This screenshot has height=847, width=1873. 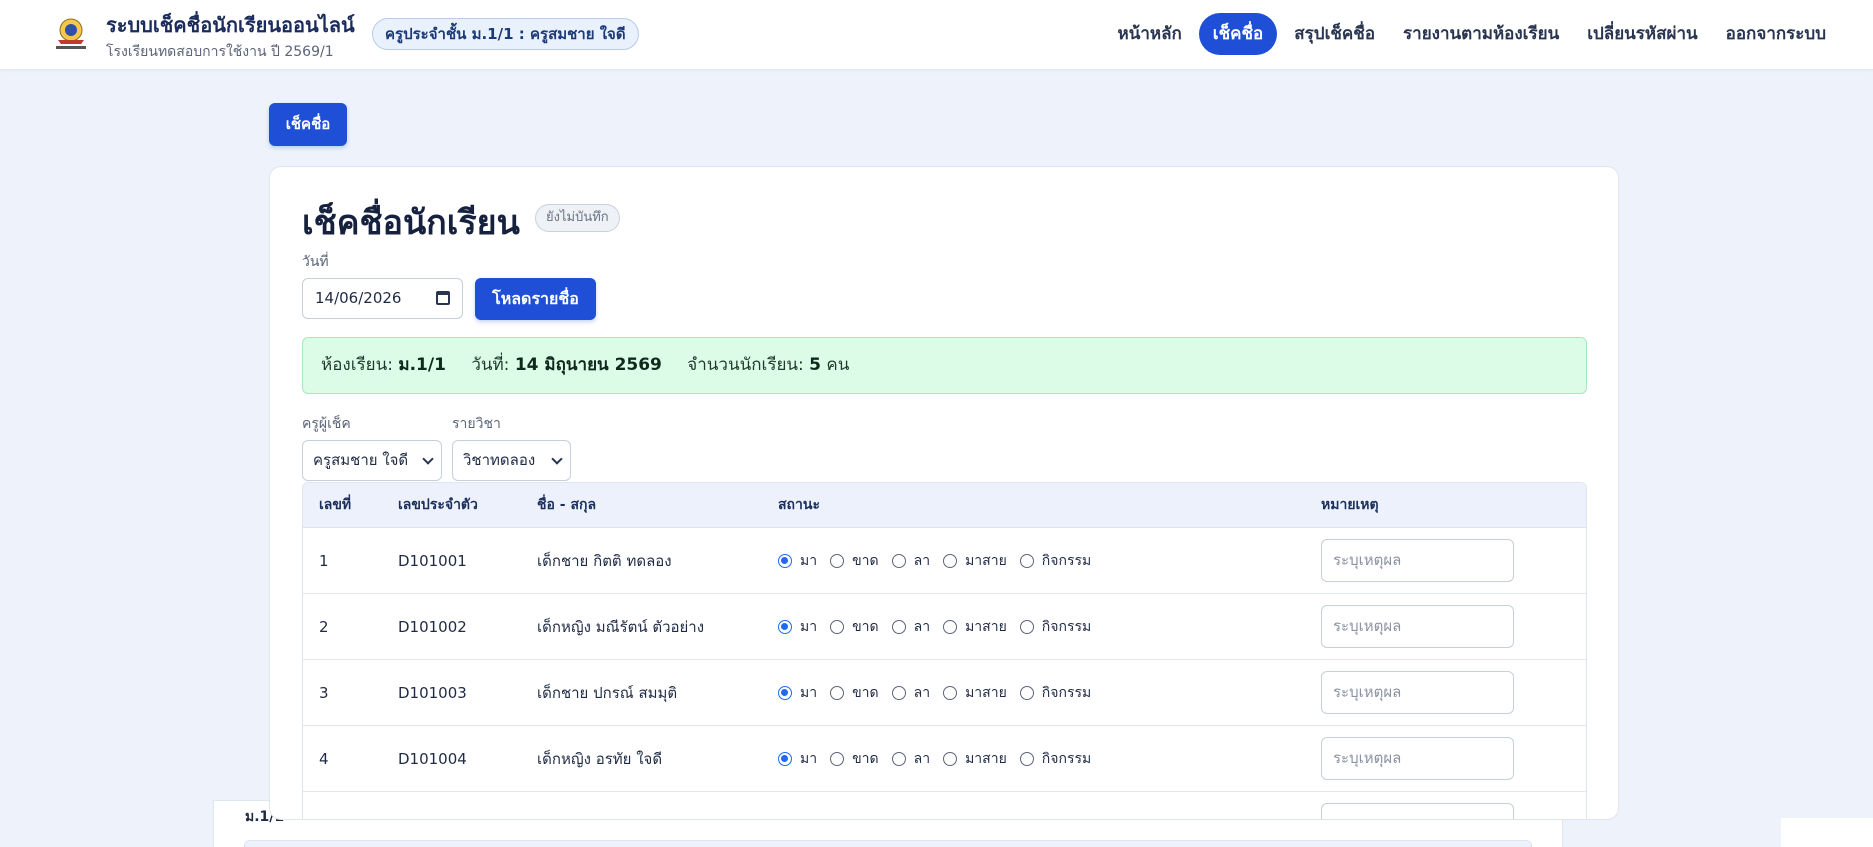 I want to click on nav-logout: ออกจากระบบ, so click(x=1776, y=34).